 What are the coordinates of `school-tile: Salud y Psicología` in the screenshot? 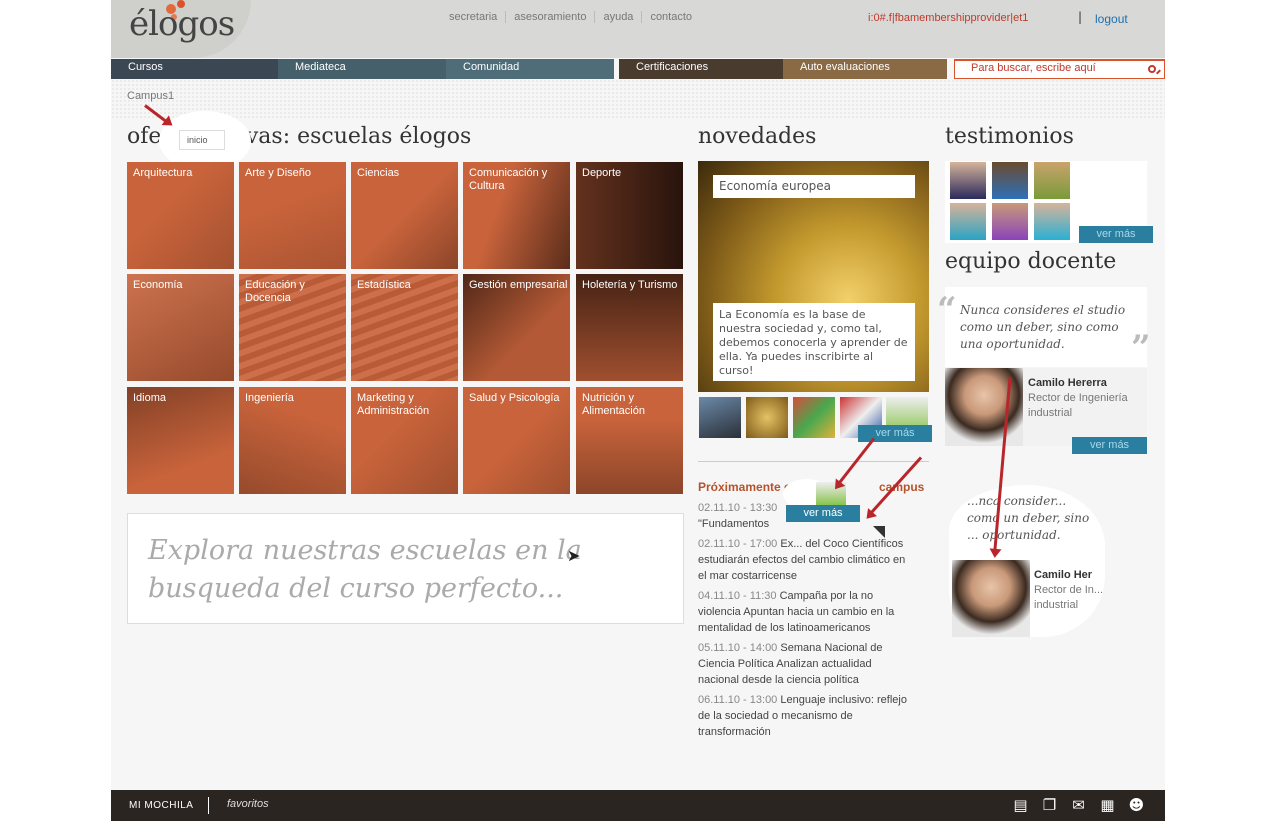 It's located at (516, 440).